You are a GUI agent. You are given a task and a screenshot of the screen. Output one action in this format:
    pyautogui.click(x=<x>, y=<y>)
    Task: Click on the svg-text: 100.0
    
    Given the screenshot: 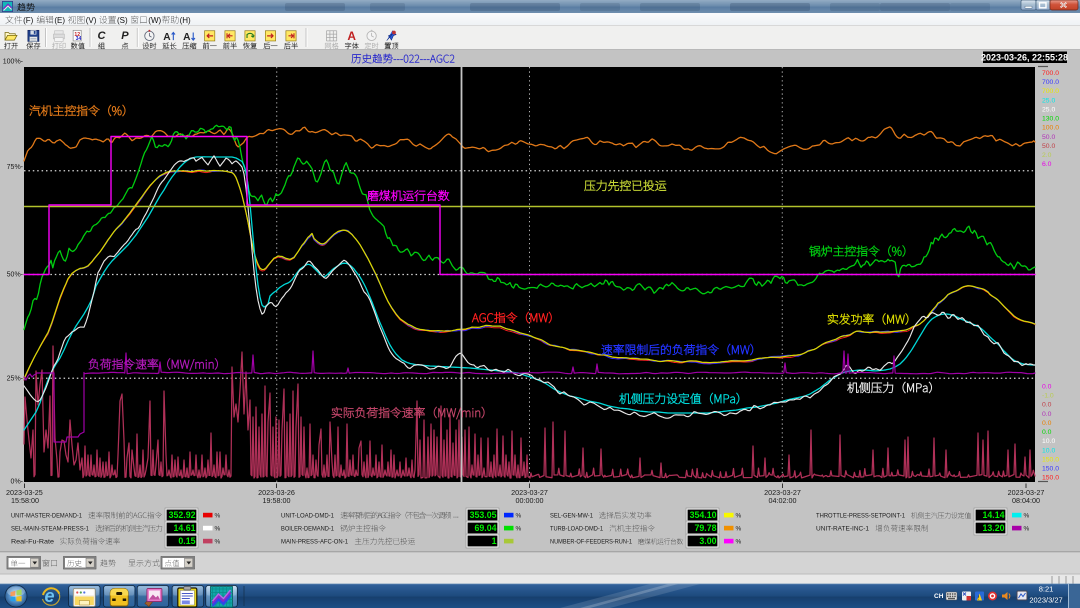 What is the action you would take?
    pyautogui.click(x=1050, y=128)
    